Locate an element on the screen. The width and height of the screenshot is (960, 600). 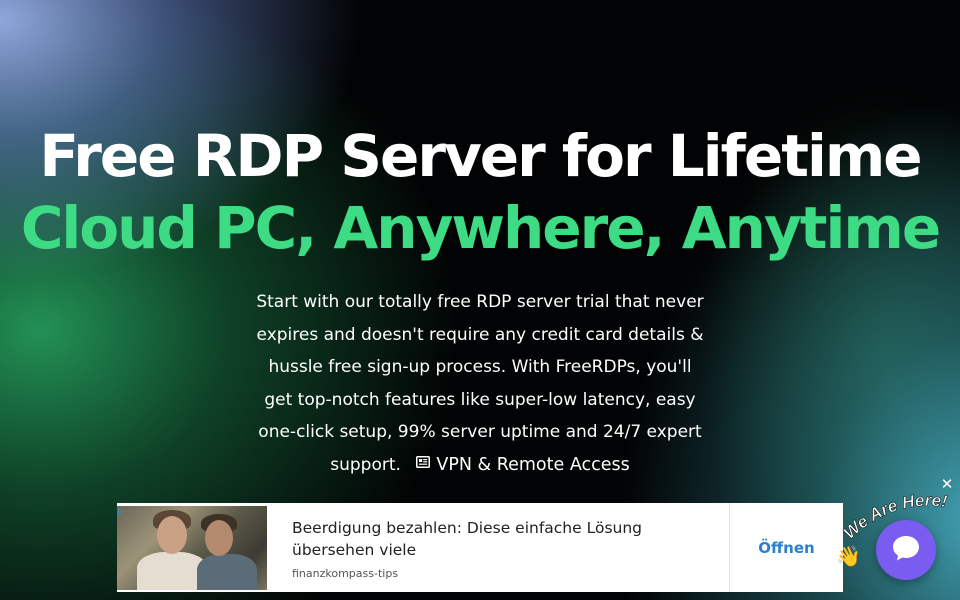
ad-open-button: Öffnen is located at coordinates (786, 547).